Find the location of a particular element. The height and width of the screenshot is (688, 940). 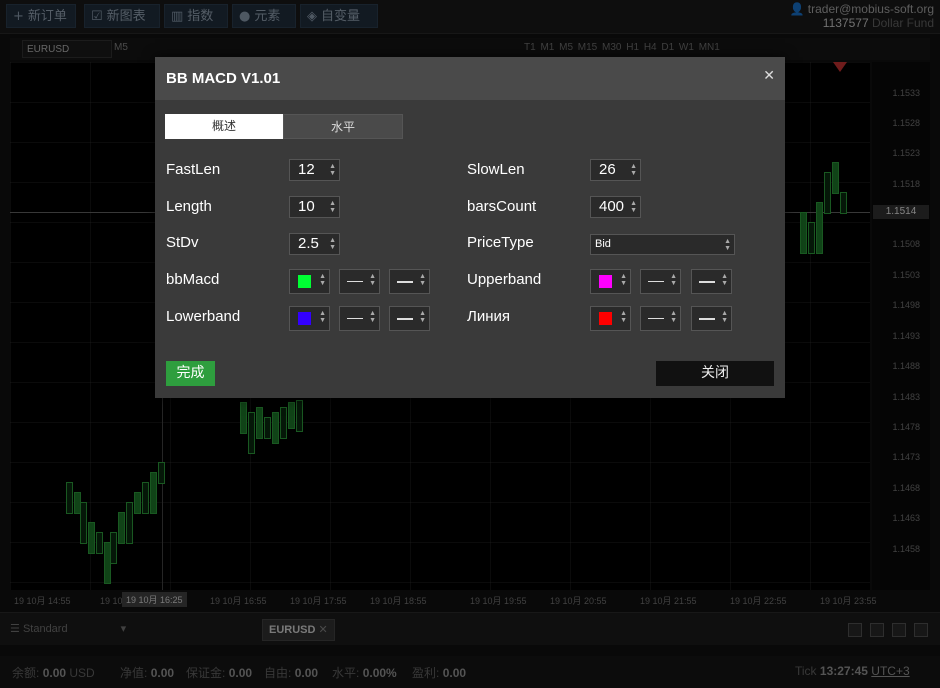

length-input: 10 ▲ ▼ is located at coordinates (314, 207).